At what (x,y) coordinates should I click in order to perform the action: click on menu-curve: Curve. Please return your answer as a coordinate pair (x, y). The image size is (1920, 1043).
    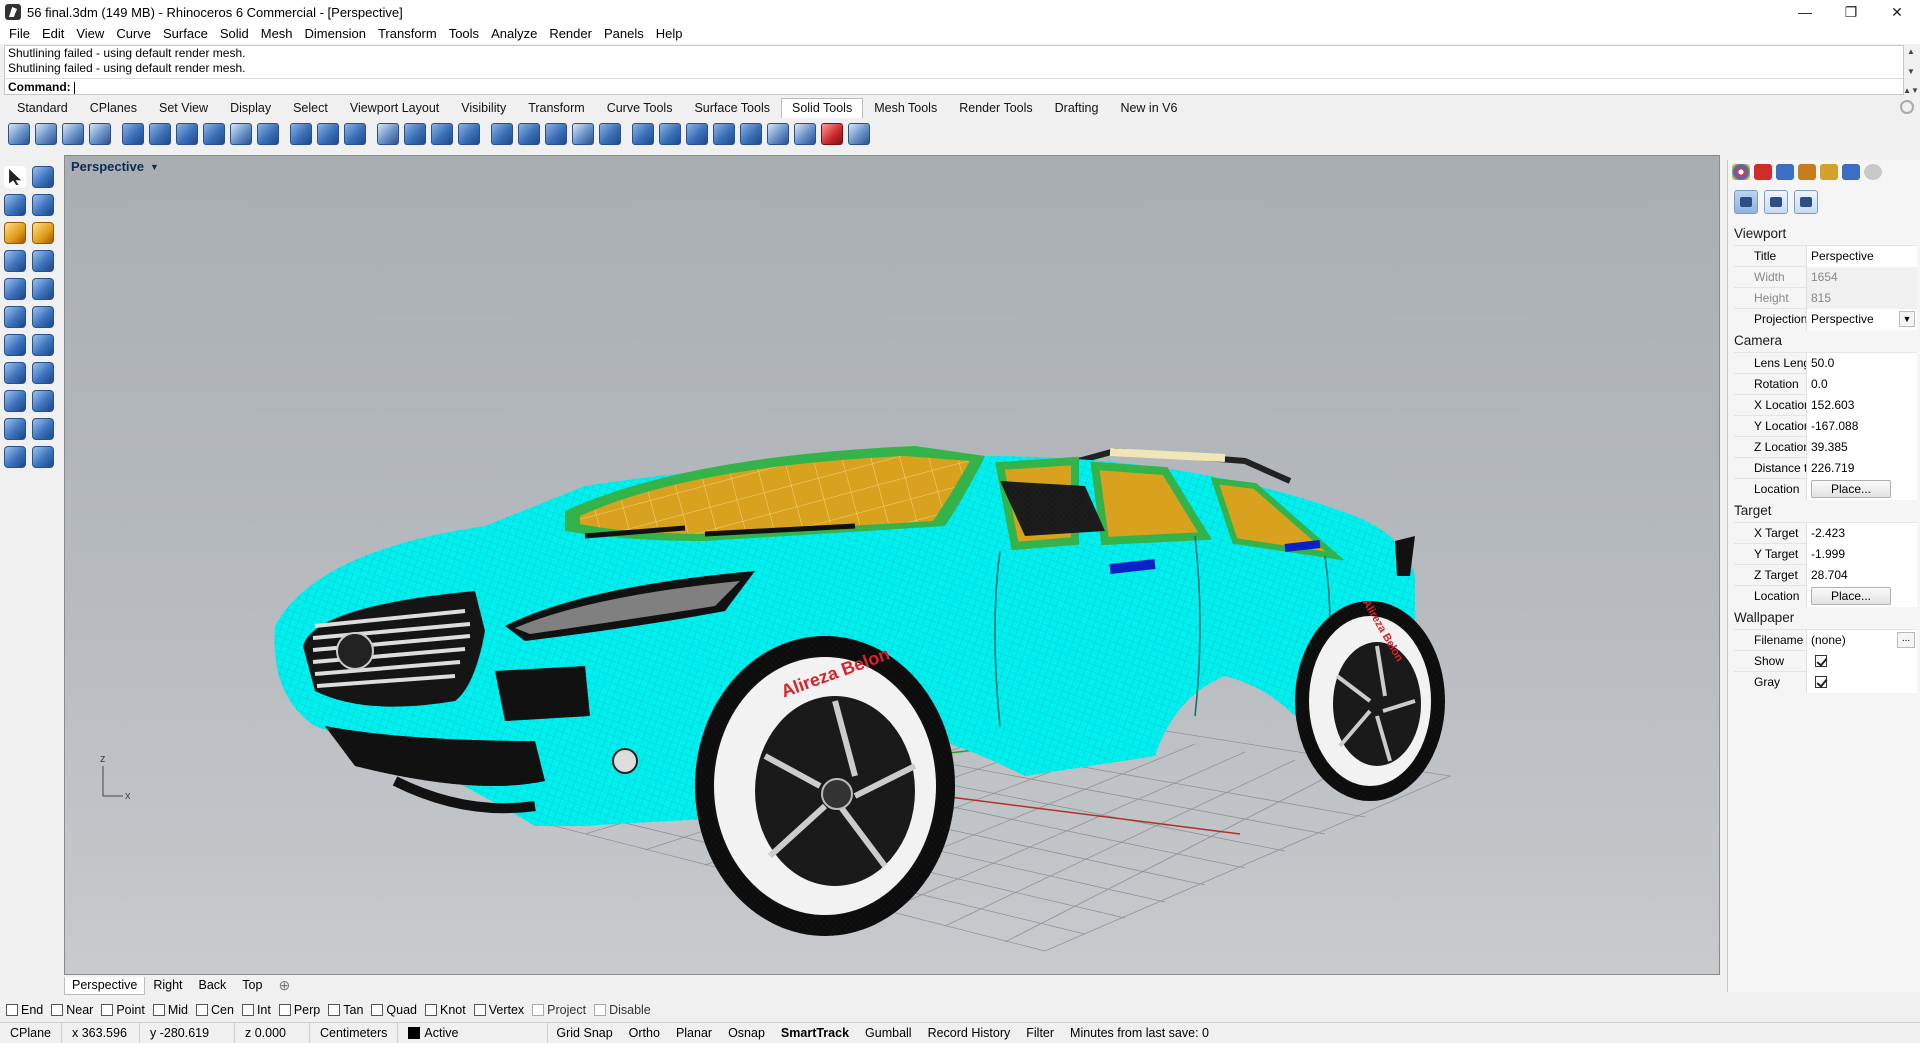
    Looking at the image, I should click on (133, 34).